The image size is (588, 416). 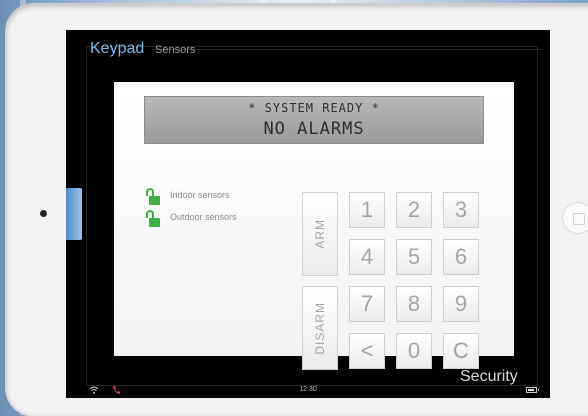 I want to click on lcd-status-line: * SYSTEM READY *, so click(x=314, y=108).